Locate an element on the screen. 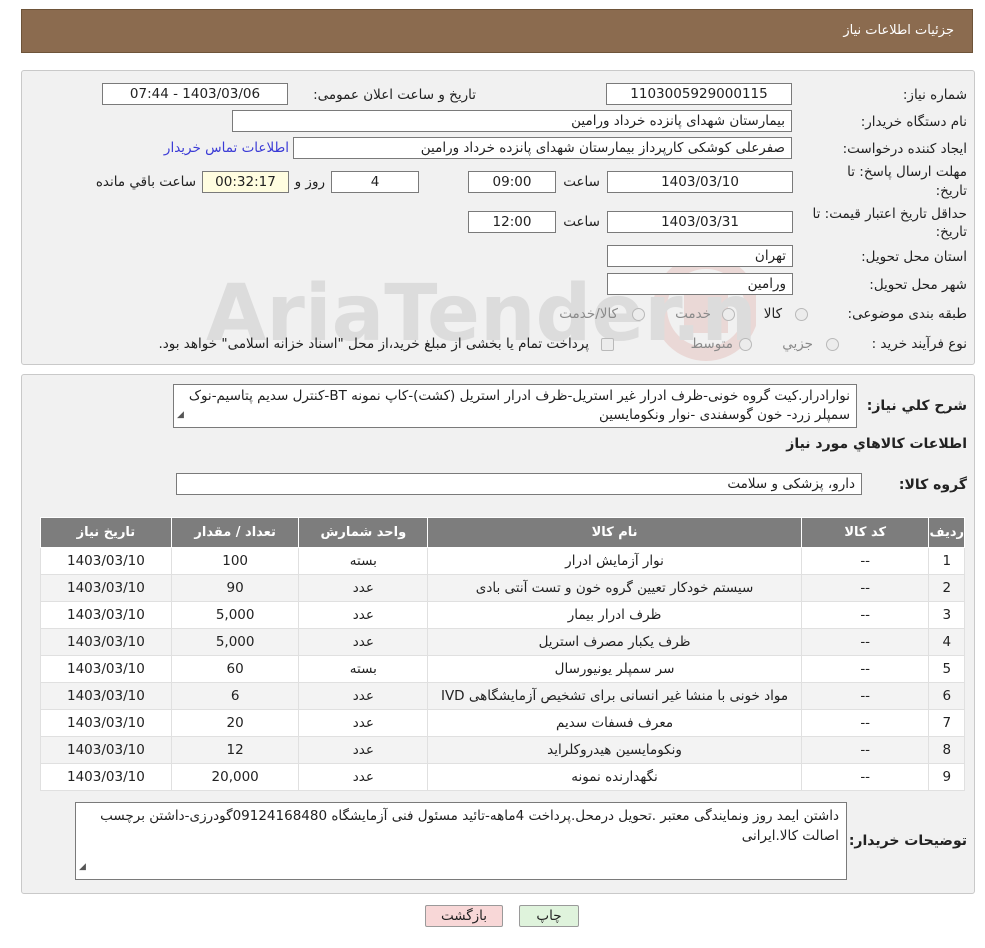  table-row: 1 -- نوار آزمایش ادرار بسته 100 1403/03/10 is located at coordinates (502, 561).